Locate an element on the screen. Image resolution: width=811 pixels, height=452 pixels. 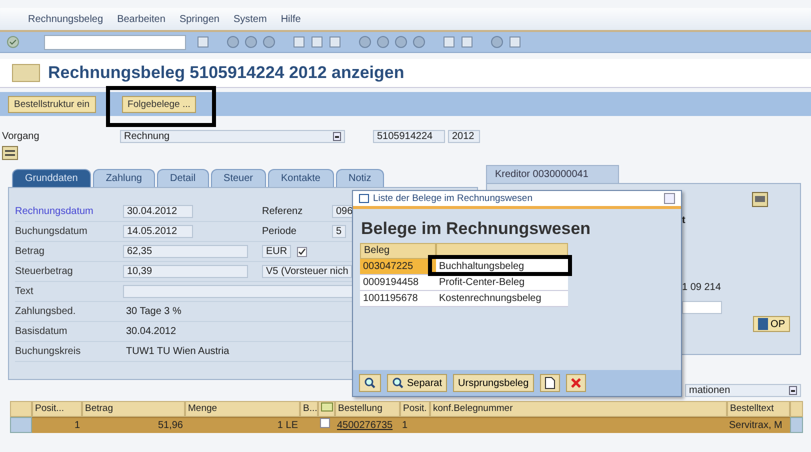
field-label: Buchungsdatum is located at coordinates (51, 231).